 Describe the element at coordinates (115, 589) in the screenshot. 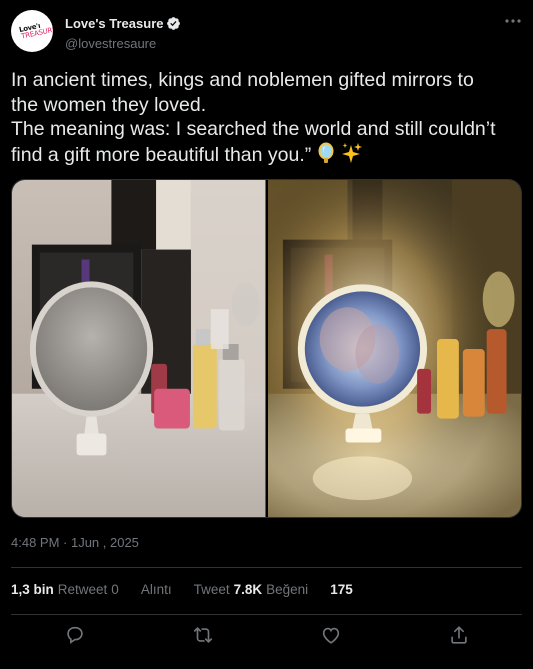

I see `quotes-count: 0` at that location.